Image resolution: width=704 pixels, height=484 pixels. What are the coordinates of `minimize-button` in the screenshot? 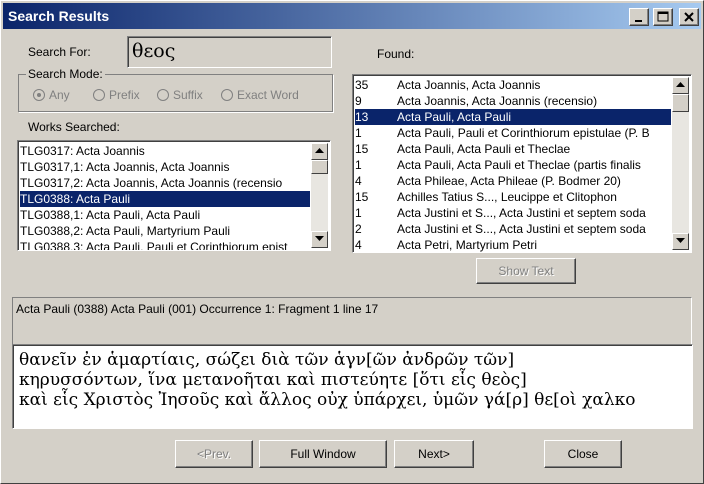 It's located at (639, 17).